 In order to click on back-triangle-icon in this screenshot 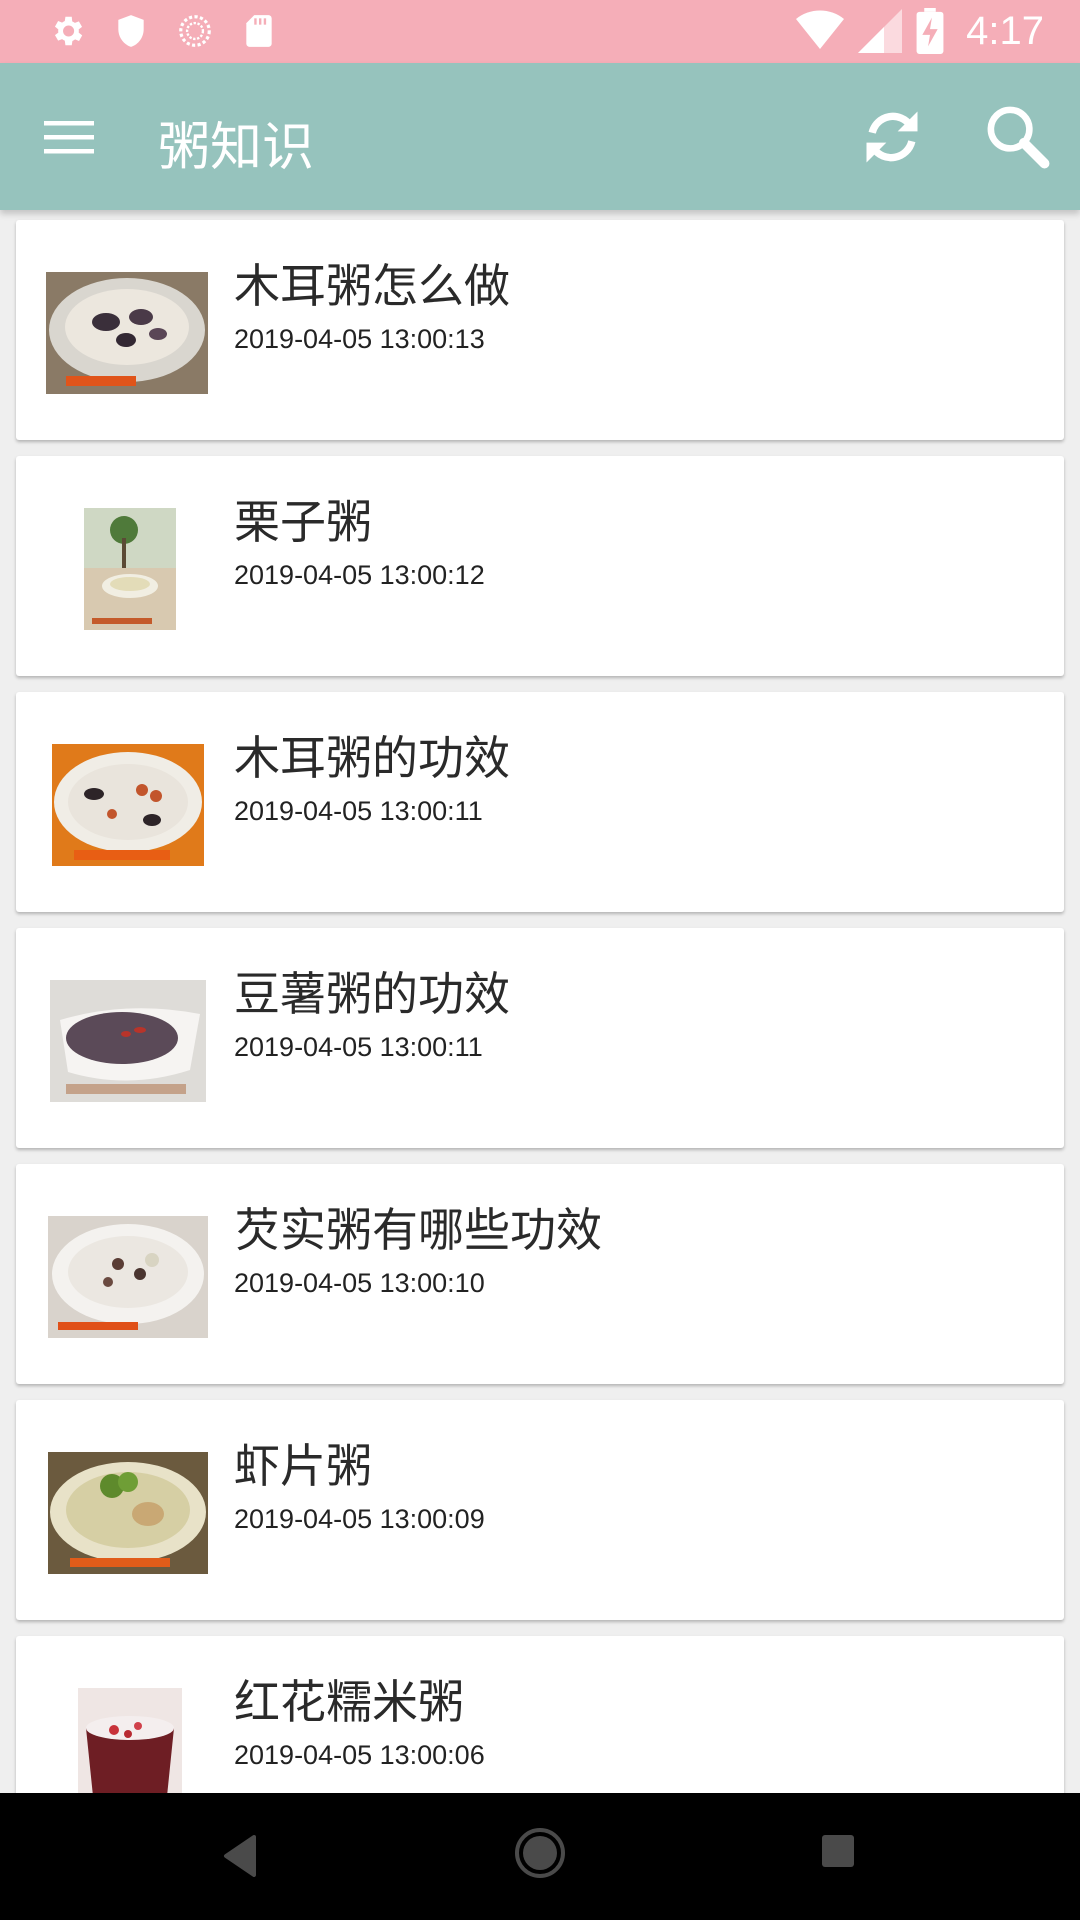, I will do `click(240, 1856)`.